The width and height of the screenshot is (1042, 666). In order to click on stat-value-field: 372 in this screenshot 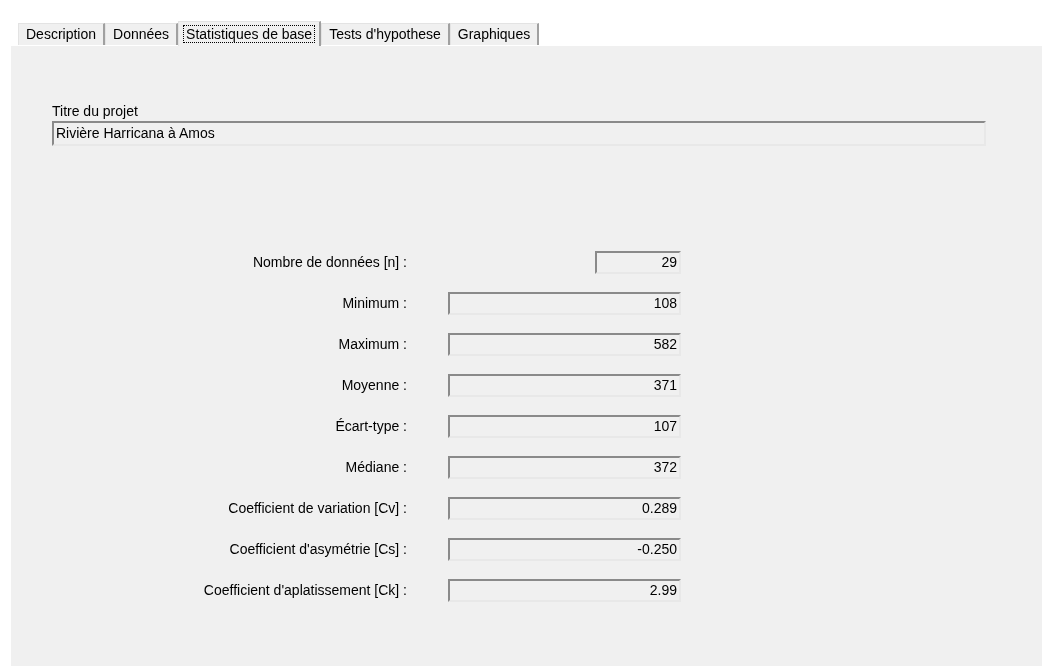, I will do `click(564, 467)`.